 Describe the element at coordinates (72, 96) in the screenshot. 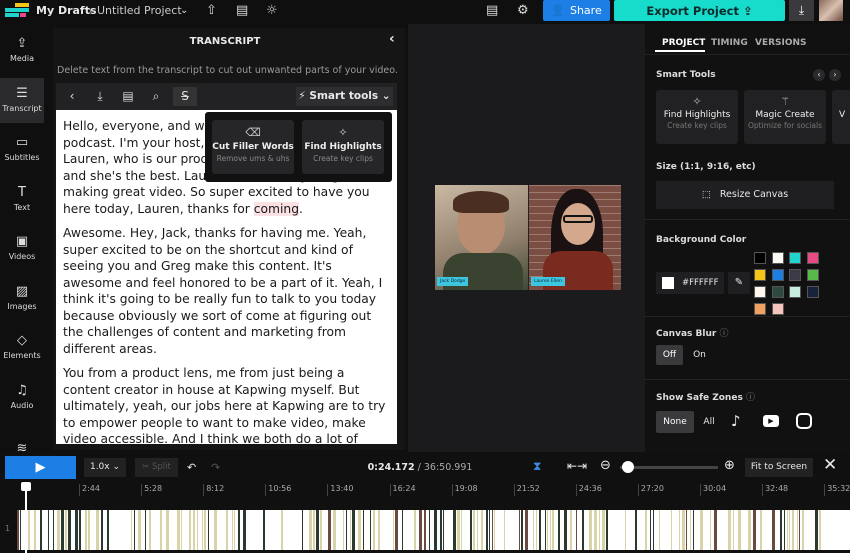

I see `back-icon: ‹` at that location.